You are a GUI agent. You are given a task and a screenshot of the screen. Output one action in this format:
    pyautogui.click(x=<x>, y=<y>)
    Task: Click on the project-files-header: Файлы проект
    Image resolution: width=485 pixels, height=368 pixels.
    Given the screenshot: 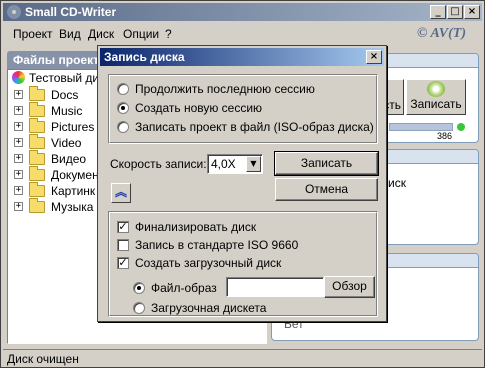 What is the action you would take?
    pyautogui.click(x=57, y=60)
    